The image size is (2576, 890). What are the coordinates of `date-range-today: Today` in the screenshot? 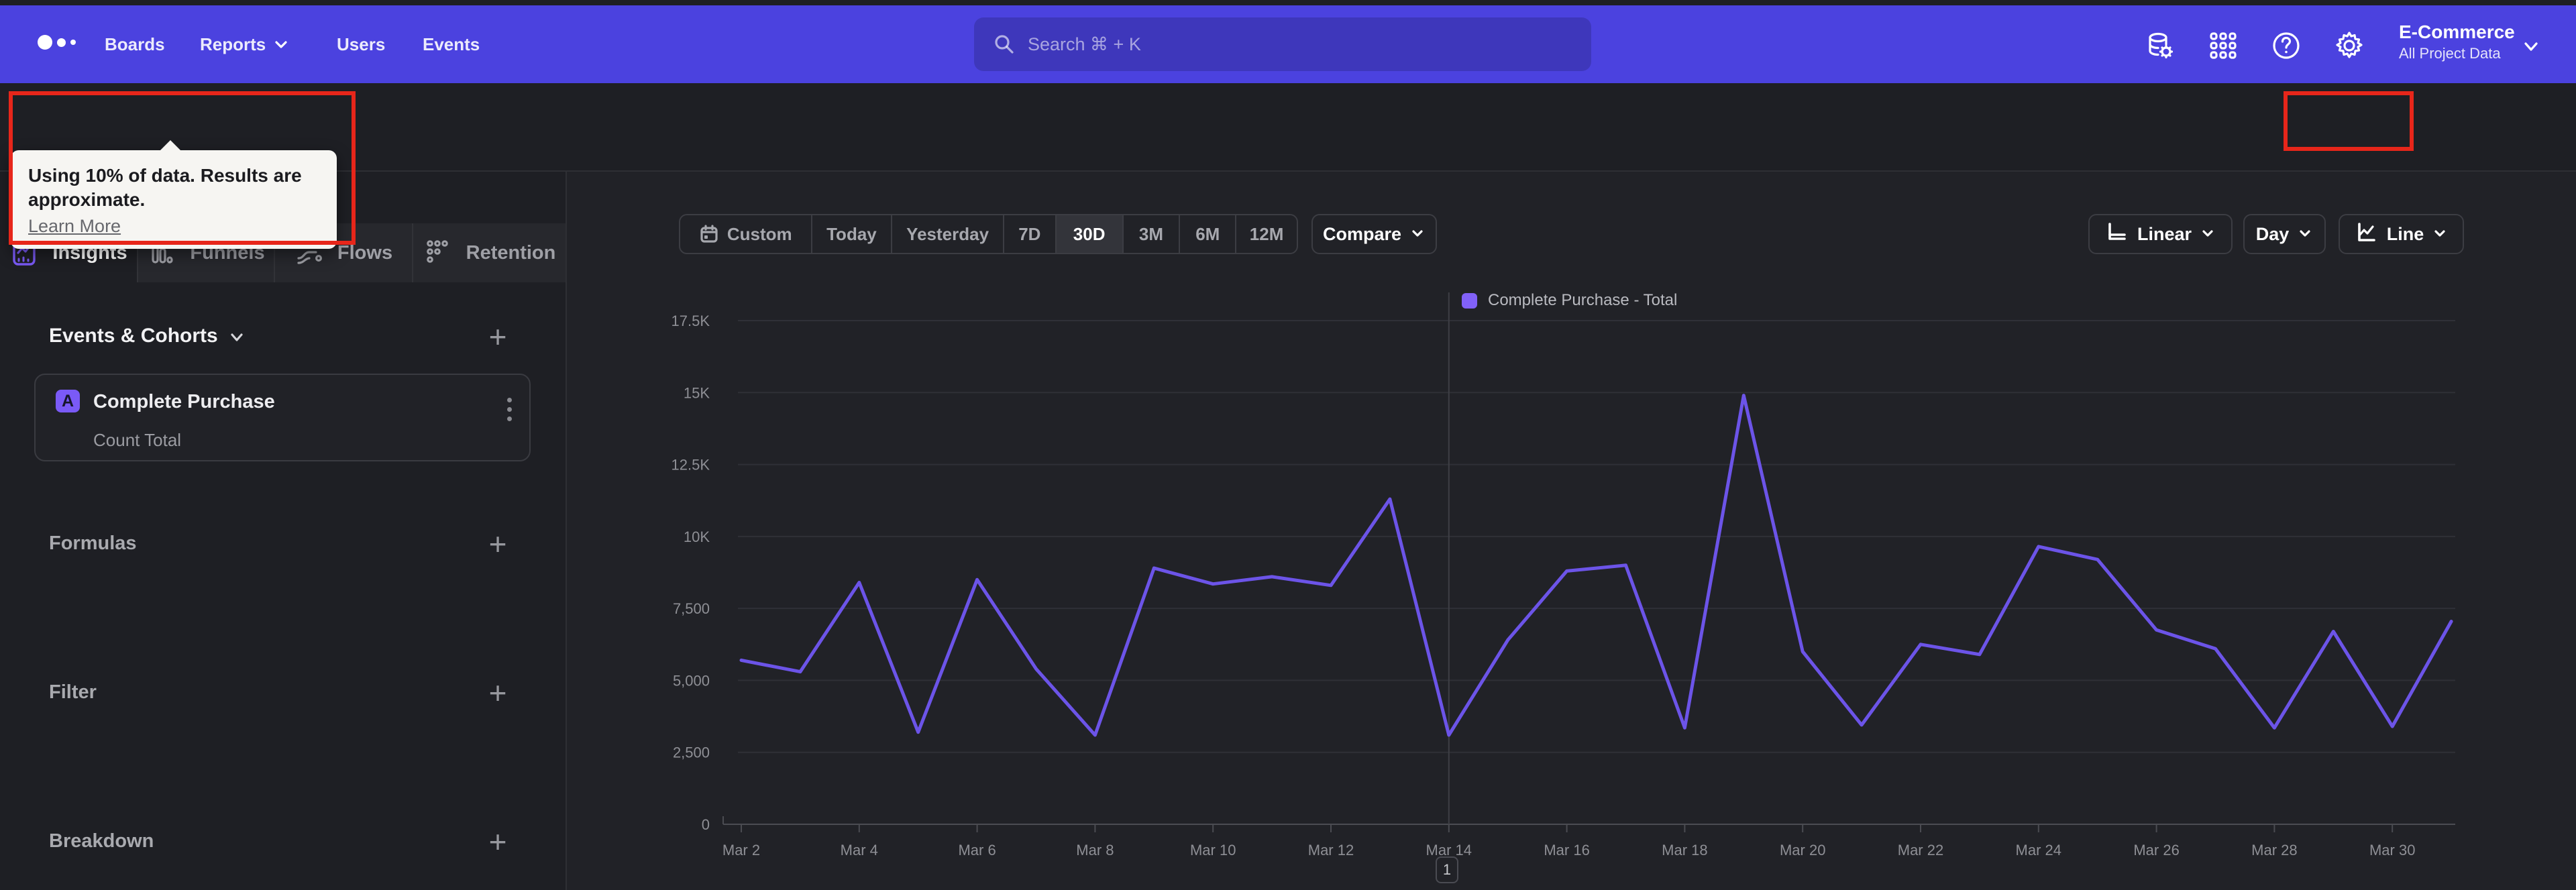 It's located at (851, 234).